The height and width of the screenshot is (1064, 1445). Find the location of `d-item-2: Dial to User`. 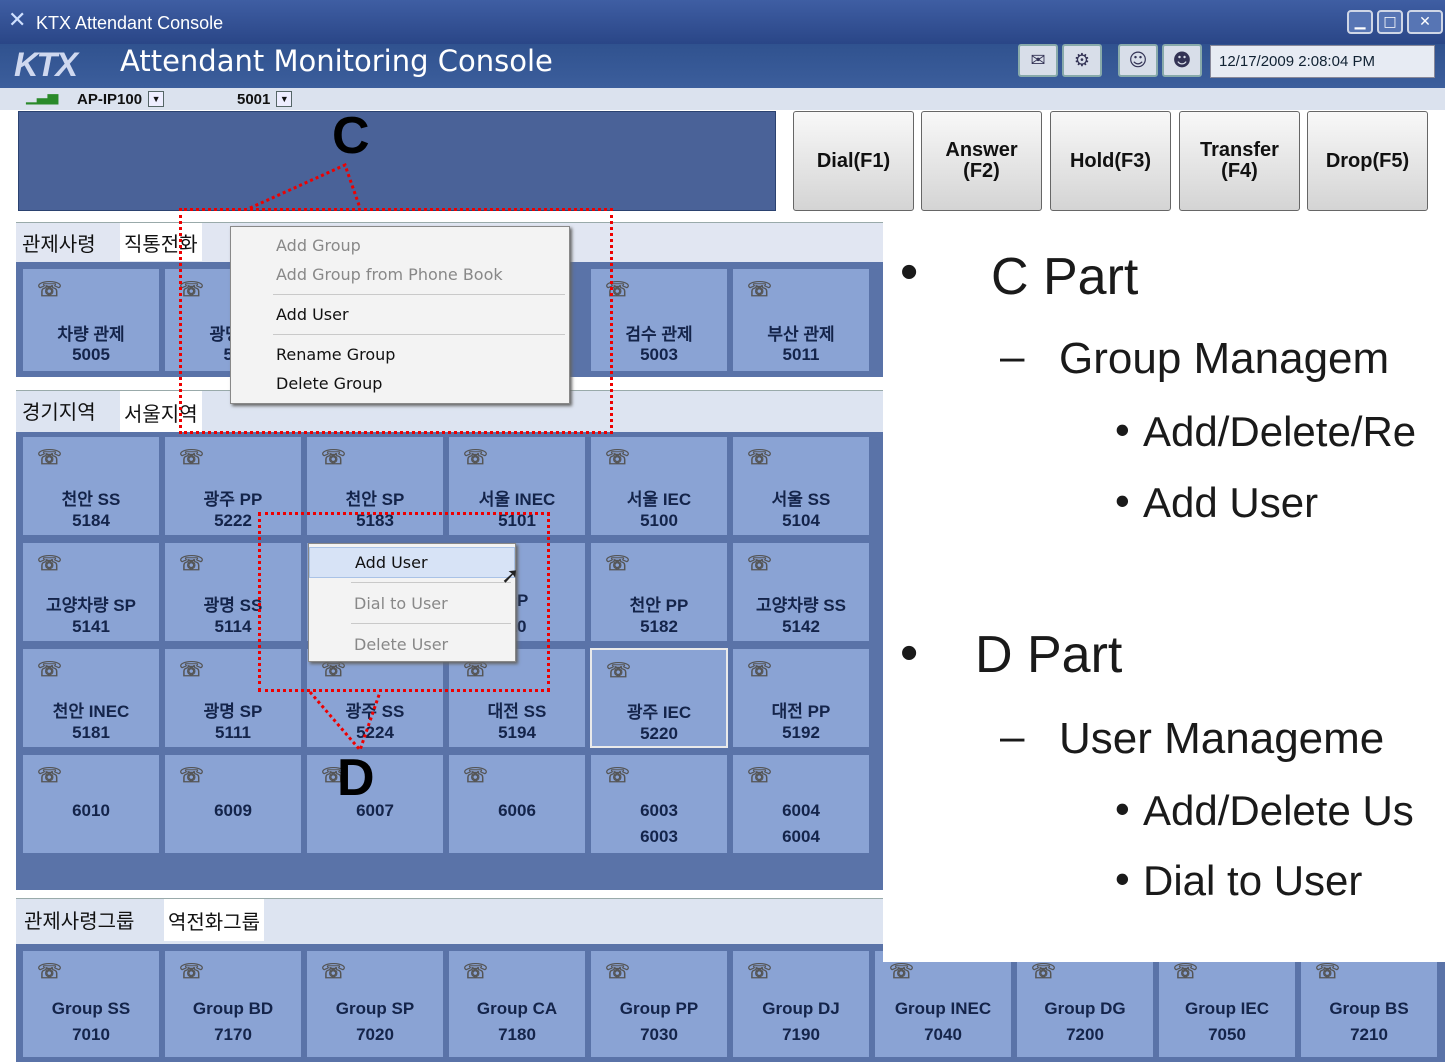

d-item-2: Dial to User is located at coordinates (1253, 880).